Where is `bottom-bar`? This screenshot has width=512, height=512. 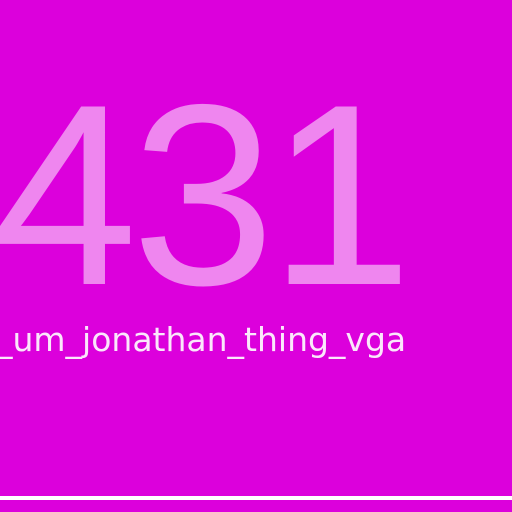
bottom-bar is located at coordinates (256, 506).